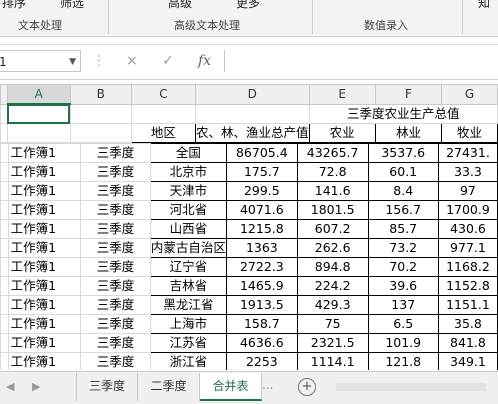  What do you see at coordinates (188, 248) in the screenshot?
I see `cell-region: 内蒙古自治区` at bounding box center [188, 248].